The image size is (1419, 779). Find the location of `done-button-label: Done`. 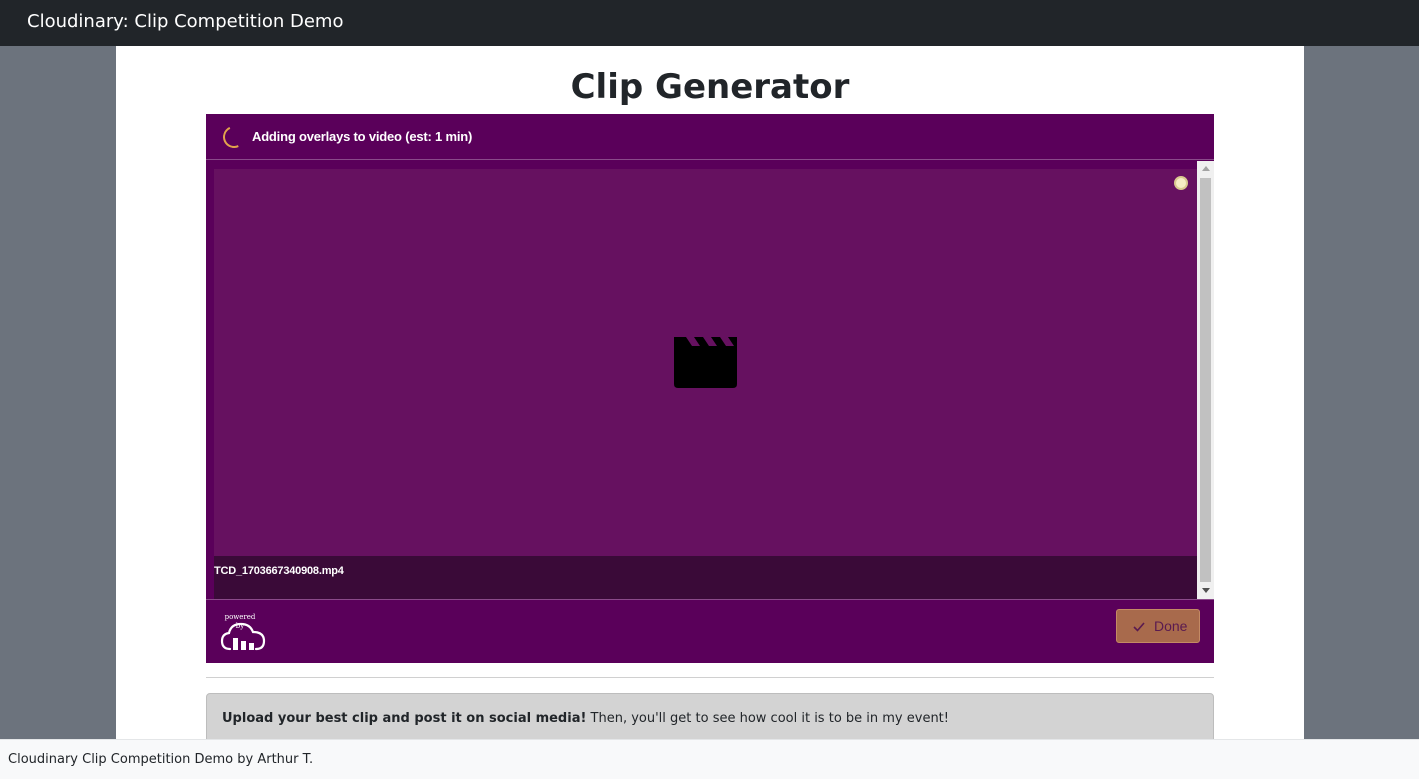

done-button-label: Done is located at coordinates (1171, 626).